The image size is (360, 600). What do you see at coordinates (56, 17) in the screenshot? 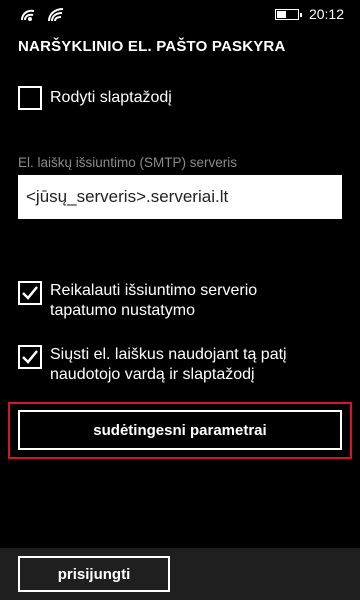
I see `wifi-icon` at bounding box center [56, 17].